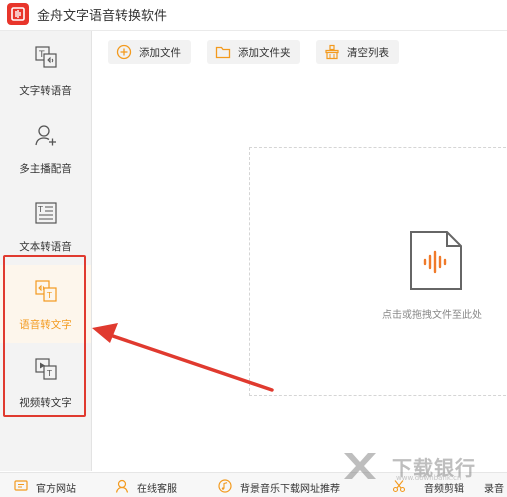  I want to click on sidebar-item-label: 视频转文字, so click(45, 403).